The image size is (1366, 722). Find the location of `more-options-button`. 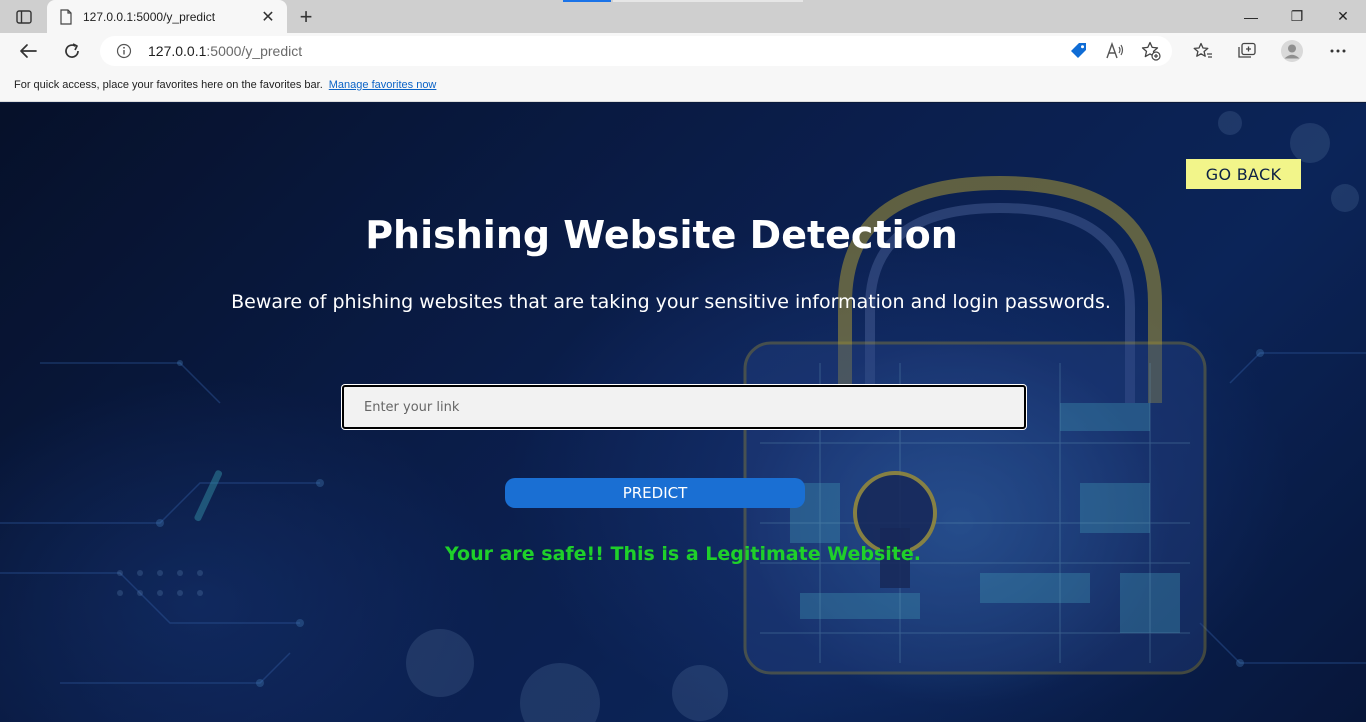

more-options-button is located at coordinates (1338, 51).